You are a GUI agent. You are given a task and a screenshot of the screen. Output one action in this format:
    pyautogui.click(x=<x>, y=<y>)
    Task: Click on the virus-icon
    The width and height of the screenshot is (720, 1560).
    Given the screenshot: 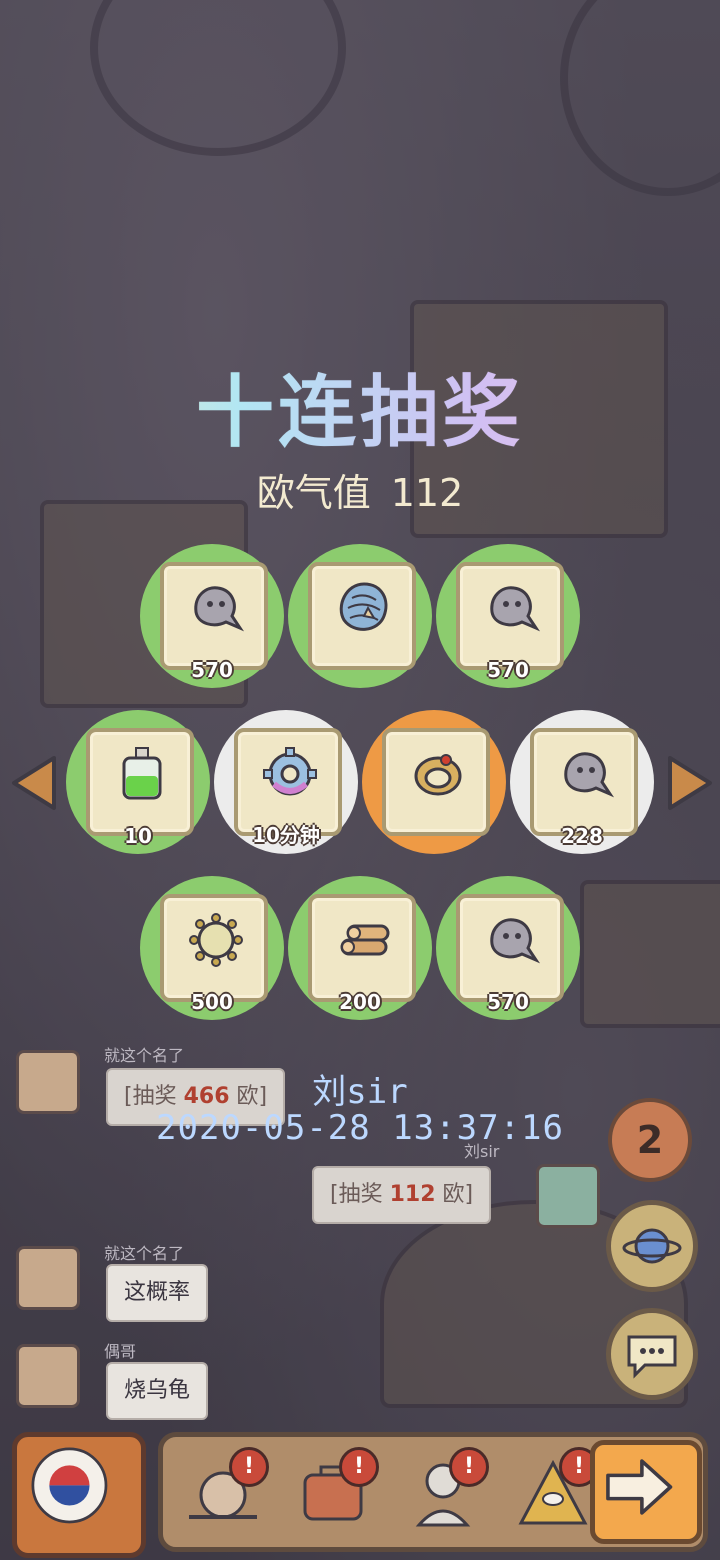 What is the action you would take?
    pyautogui.click(x=216, y=940)
    